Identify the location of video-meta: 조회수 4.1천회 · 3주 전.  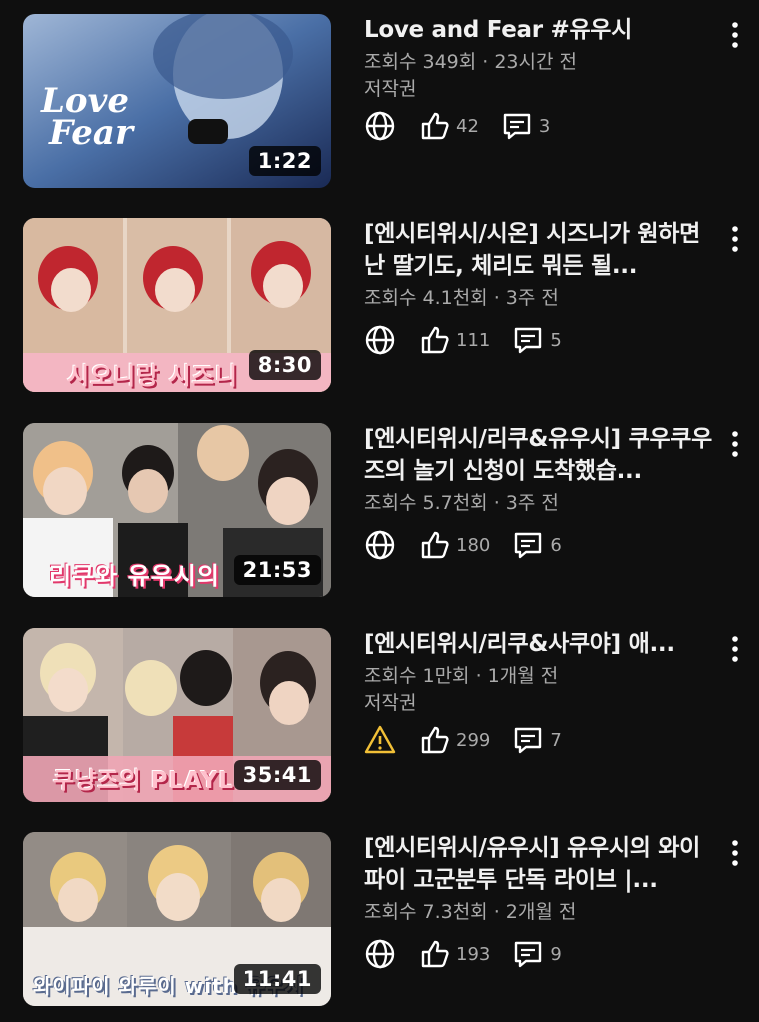
(461, 298).